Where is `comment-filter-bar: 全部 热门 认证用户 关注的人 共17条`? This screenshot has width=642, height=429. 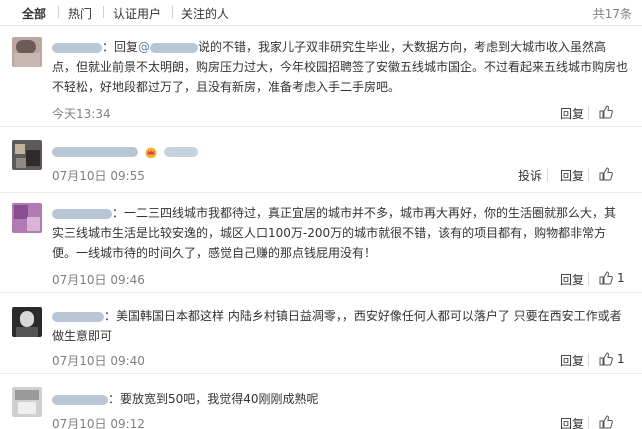
comment-filter-bar: 全部 热门 认证用户 关注的人 共17条 is located at coordinates (321, 13).